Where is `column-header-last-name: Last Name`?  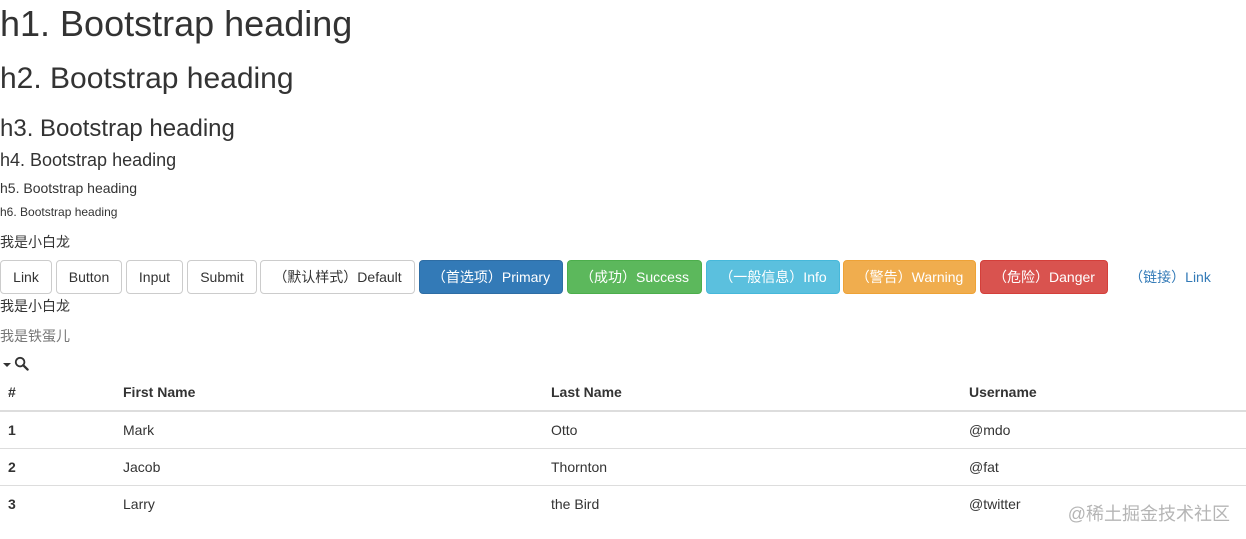
column-header-last-name: Last Name is located at coordinates (752, 393).